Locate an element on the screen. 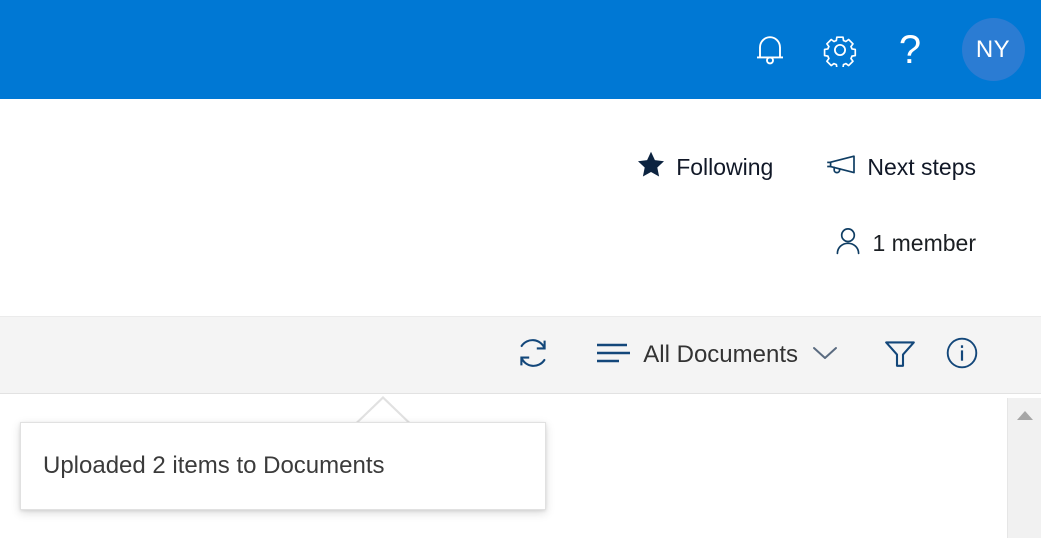 The height and width of the screenshot is (538, 1041). upload-status-callout: Uploaded 2 items to Documents is located at coordinates (283, 466).